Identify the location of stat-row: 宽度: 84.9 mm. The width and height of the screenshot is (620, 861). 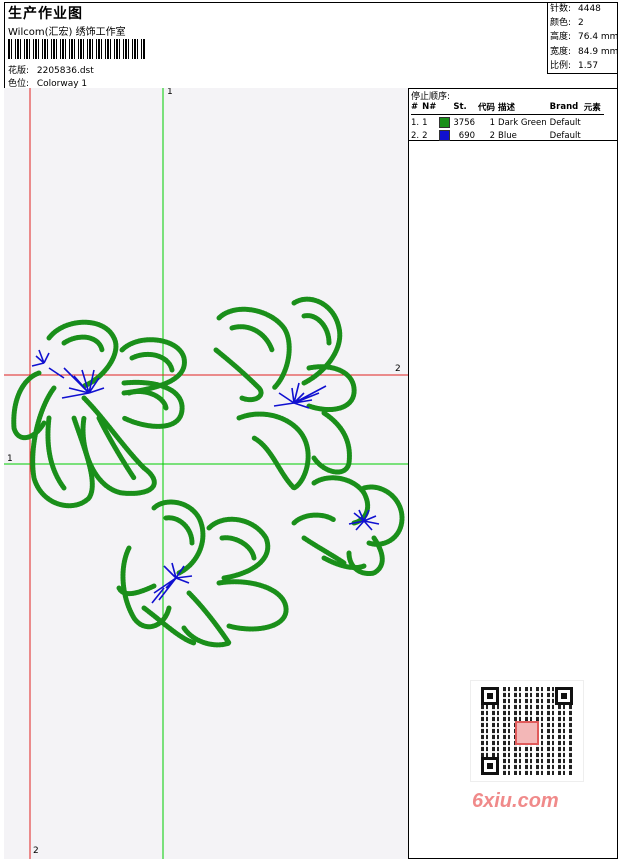
(583, 52).